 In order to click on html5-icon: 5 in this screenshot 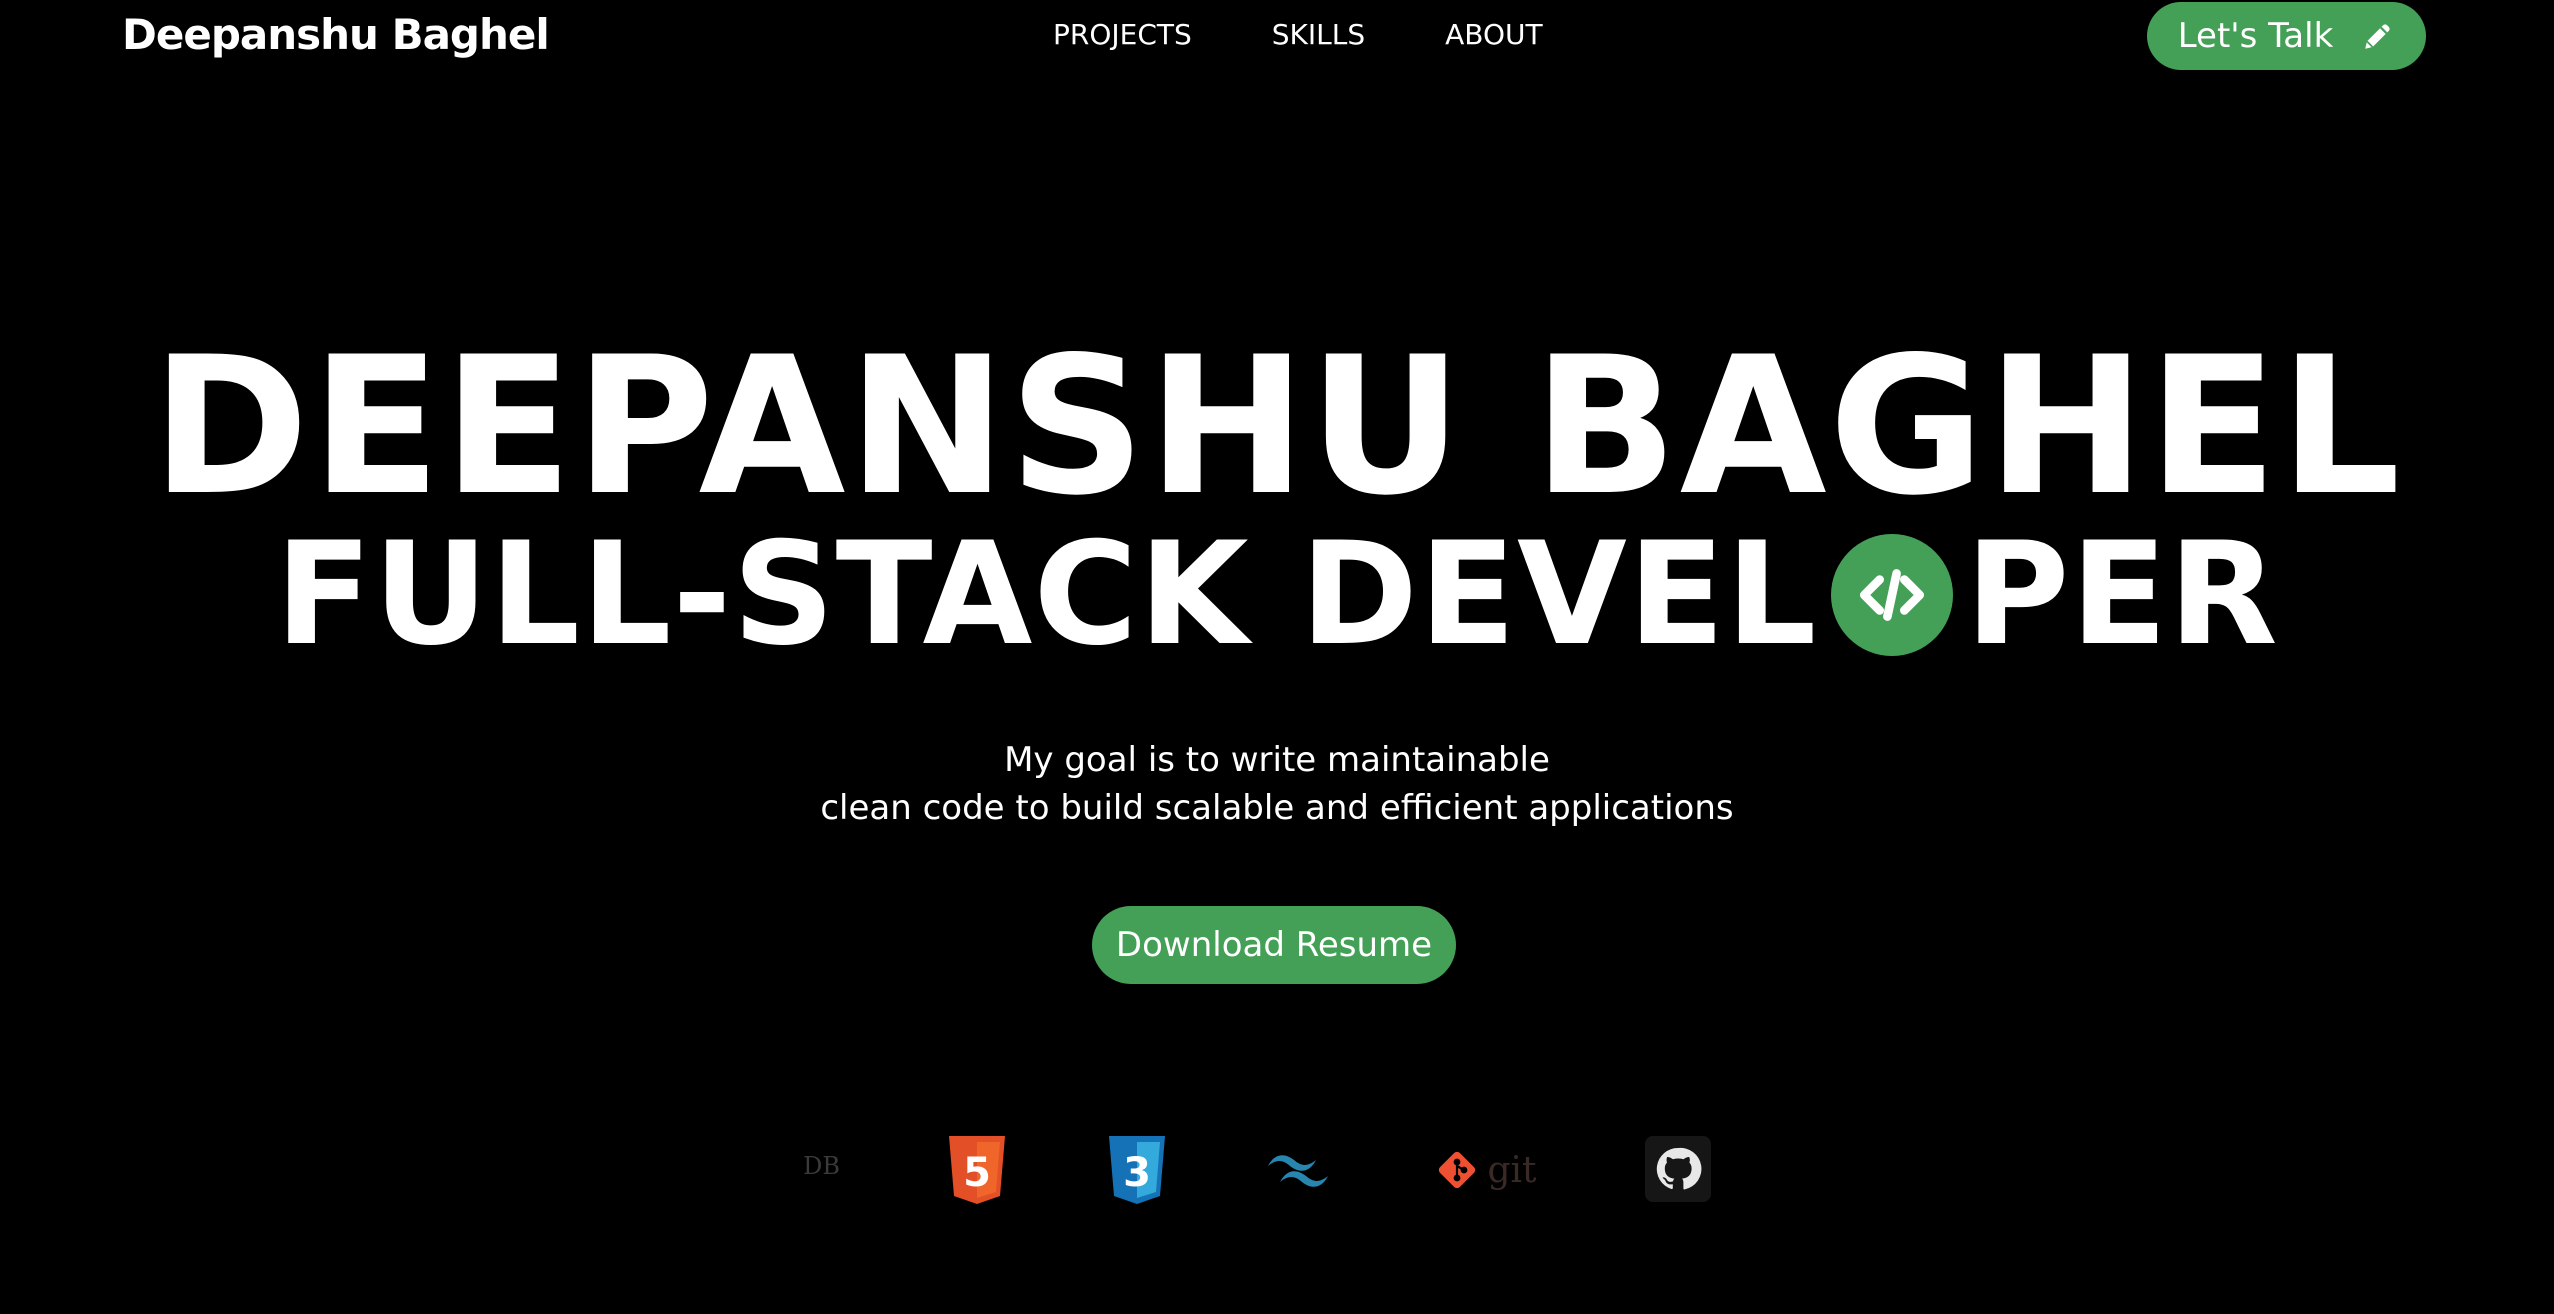, I will do `click(977, 1170)`.